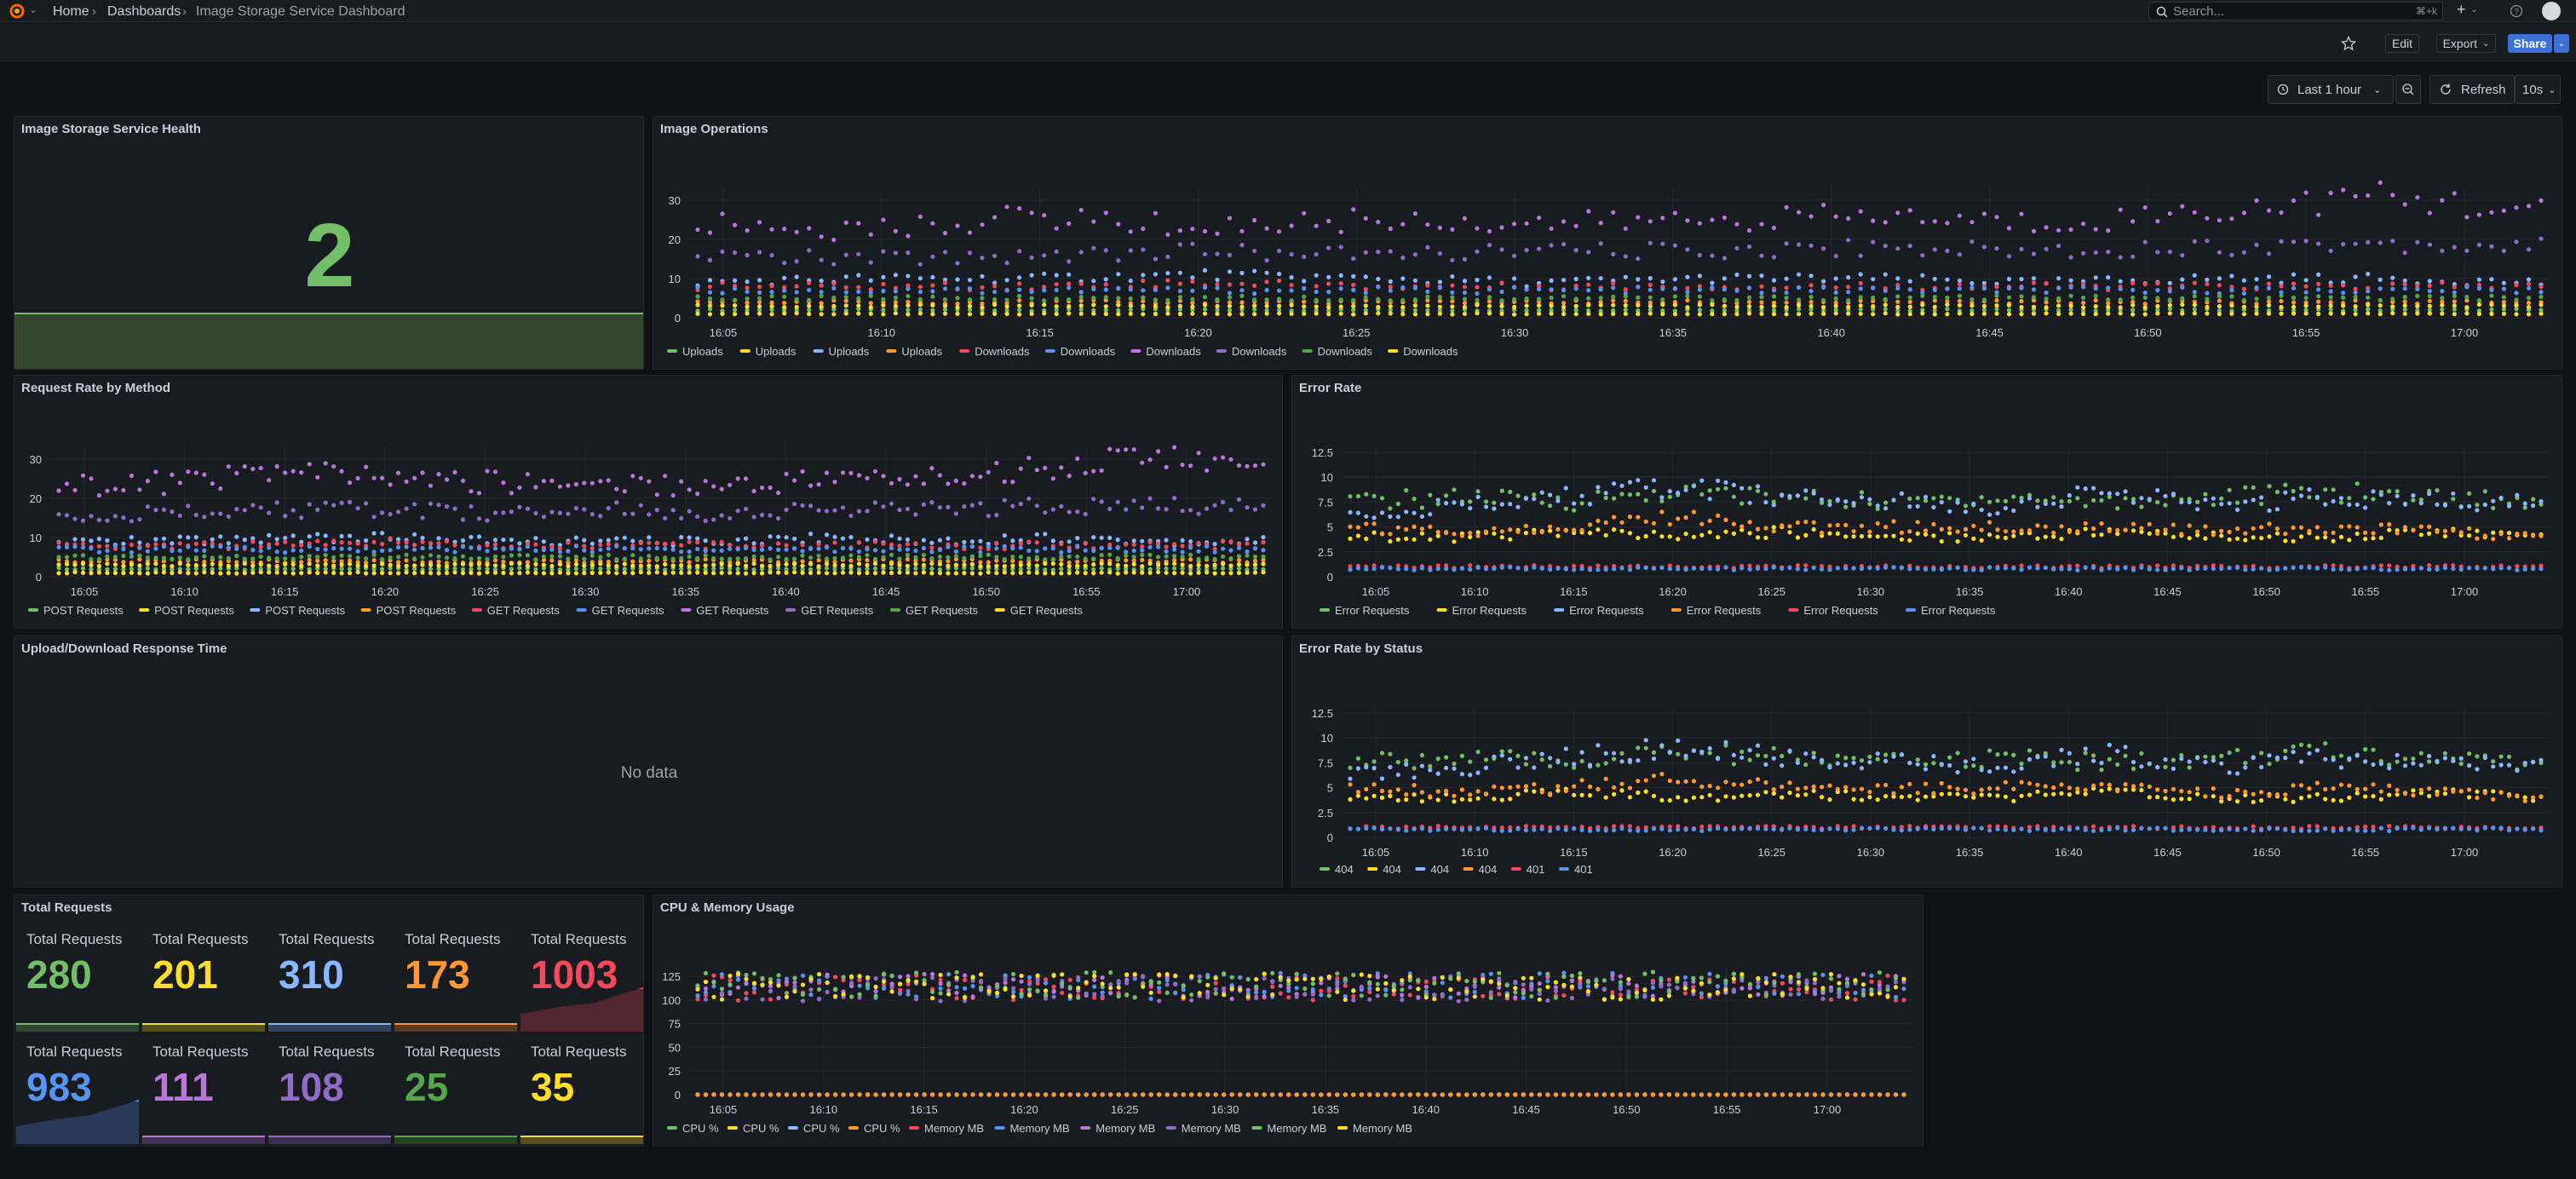 The width and height of the screenshot is (2576, 1179). What do you see at coordinates (2402, 44) in the screenshot?
I see `edit-button: Edit` at bounding box center [2402, 44].